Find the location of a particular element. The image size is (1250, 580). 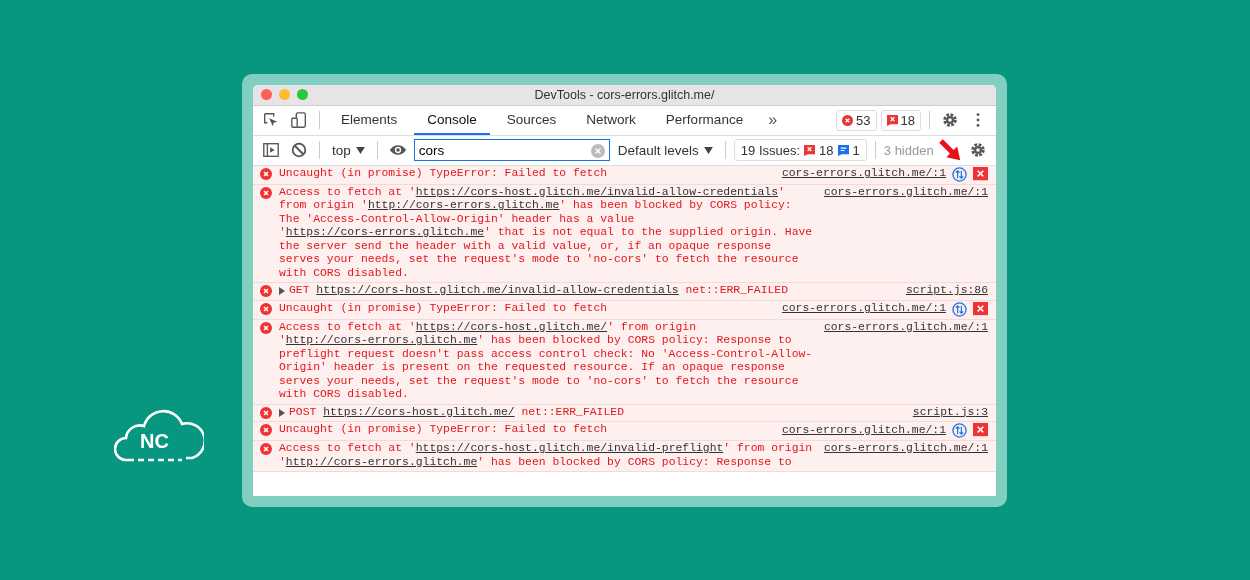

context-dropdown: top is located at coordinates (348, 150).